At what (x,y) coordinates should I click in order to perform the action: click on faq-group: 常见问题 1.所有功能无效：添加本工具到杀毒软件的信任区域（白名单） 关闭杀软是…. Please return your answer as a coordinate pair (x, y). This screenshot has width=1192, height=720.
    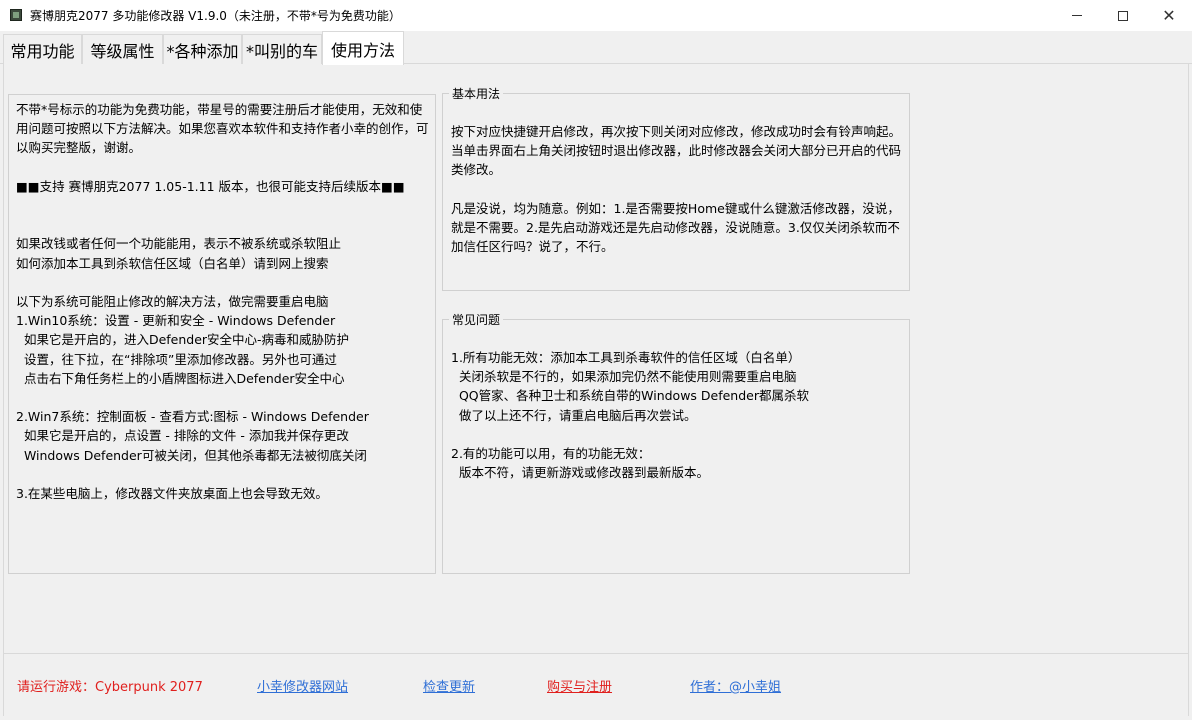
    Looking at the image, I should click on (676, 442).